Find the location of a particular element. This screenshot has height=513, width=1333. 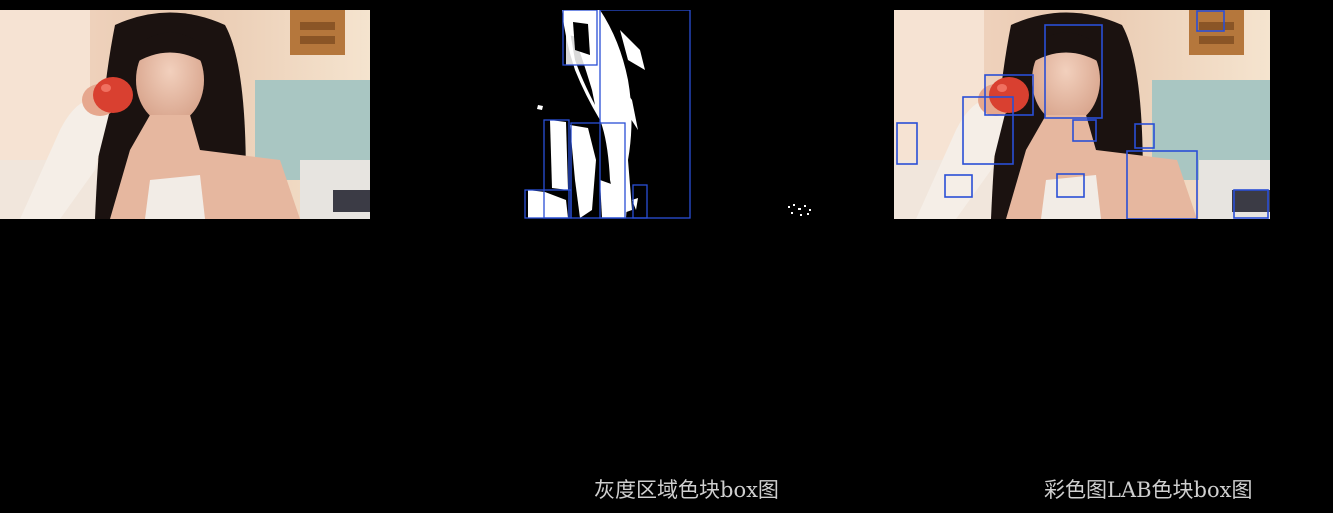

lab-caption: 彩色图LAB色块box图 is located at coordinates (1148, 490).